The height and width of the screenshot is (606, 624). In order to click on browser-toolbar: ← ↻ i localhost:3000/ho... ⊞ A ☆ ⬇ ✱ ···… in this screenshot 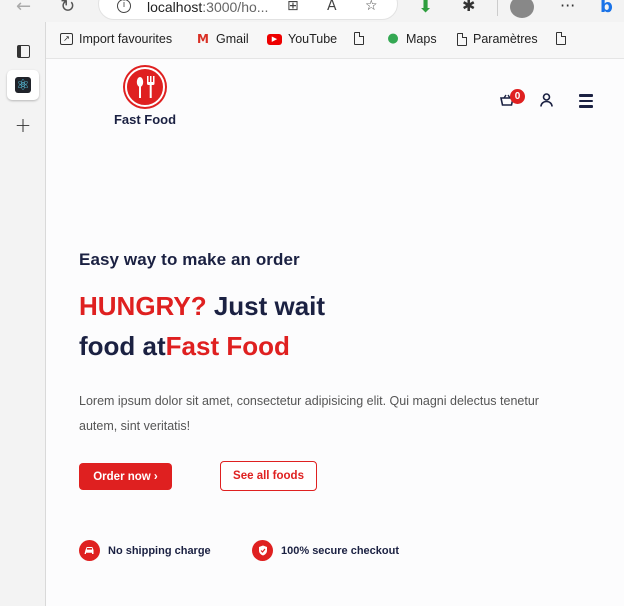, I will do `click(312, 11)`.